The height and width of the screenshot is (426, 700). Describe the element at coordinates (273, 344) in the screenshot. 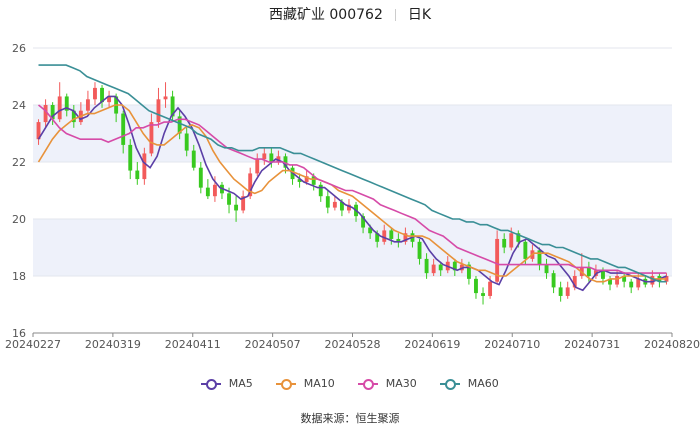

I see `x-tick-label: 20240507` at that location.